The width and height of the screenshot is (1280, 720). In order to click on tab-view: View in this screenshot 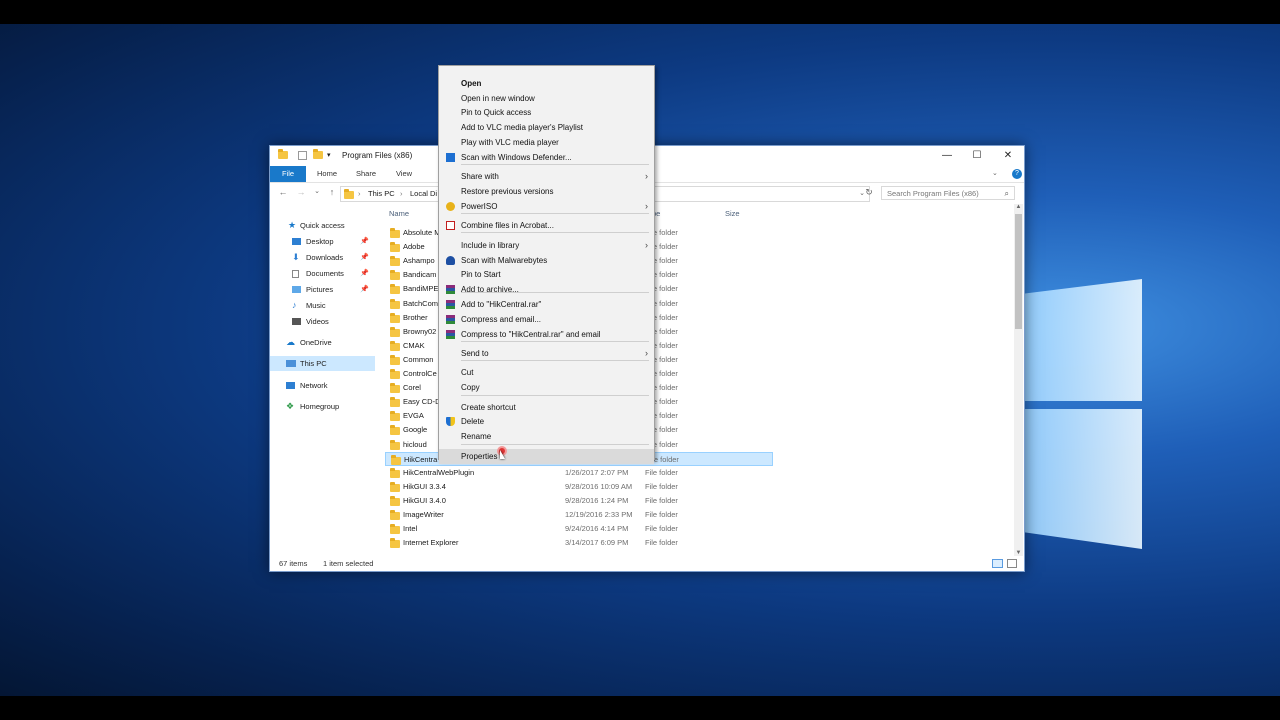, I will do `click(404, 174)`.